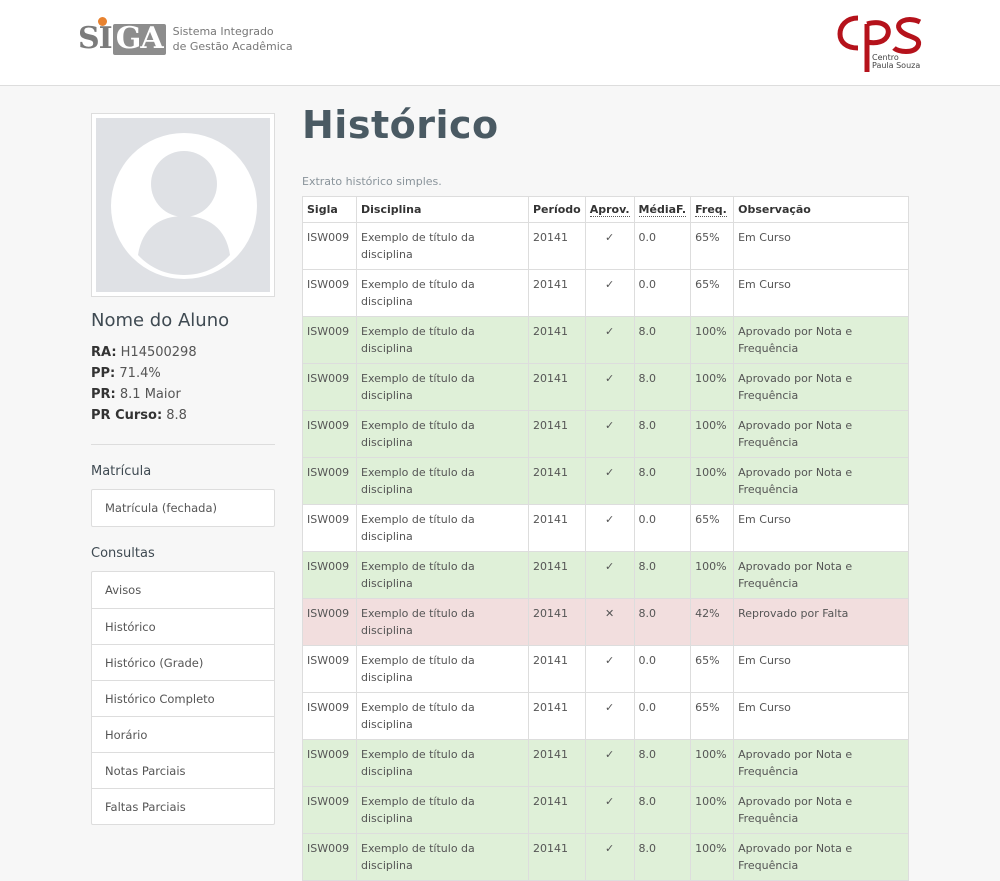 This screenshot has height=881, width=1000. What do you see at coordinates (123, 553) in the screenshot?
I see `consultas-section-title: Consultas` at bounding box center [123, 553].